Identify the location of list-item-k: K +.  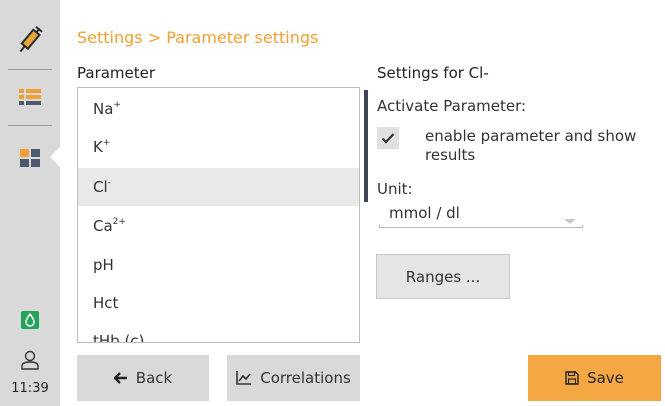
(218, 147).